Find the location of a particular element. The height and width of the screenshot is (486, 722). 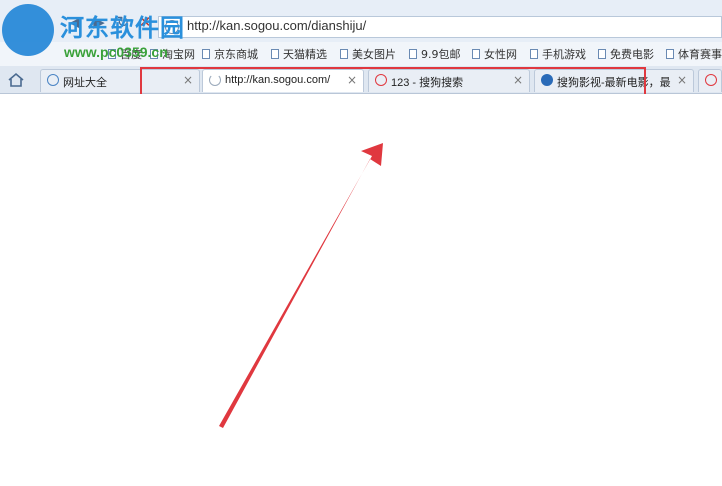

watermark: 河东软件园 www.pc0359.cn is located at coordinates (102, 33).